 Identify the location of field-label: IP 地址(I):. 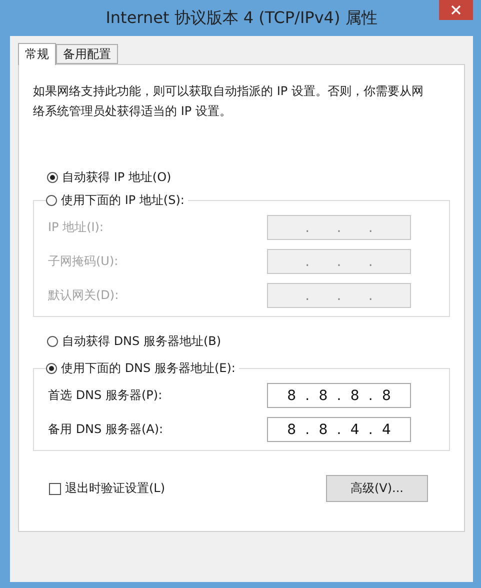
(76, 227).